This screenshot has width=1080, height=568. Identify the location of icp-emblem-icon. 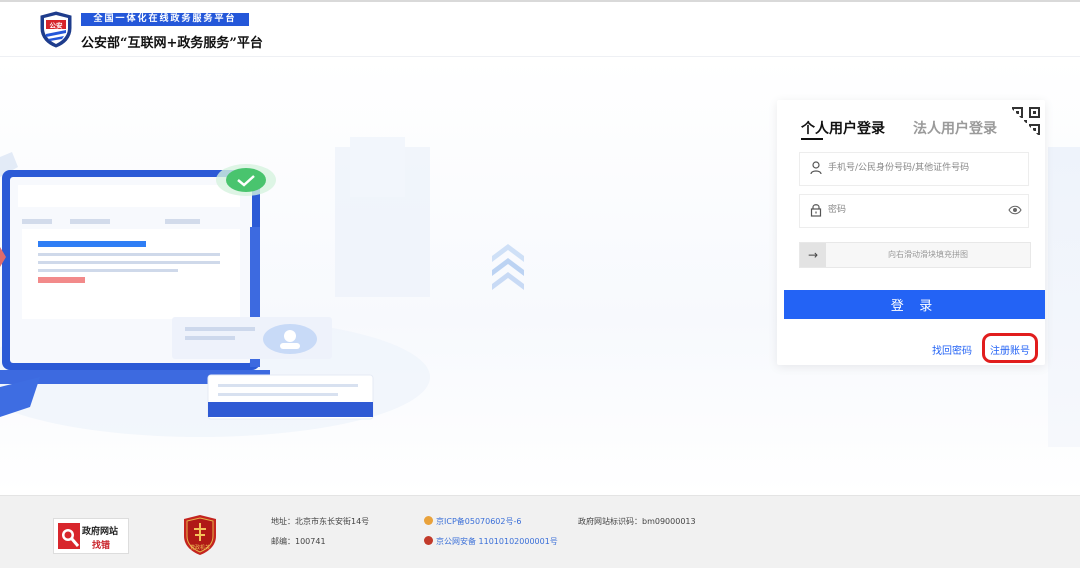
(428, 520).